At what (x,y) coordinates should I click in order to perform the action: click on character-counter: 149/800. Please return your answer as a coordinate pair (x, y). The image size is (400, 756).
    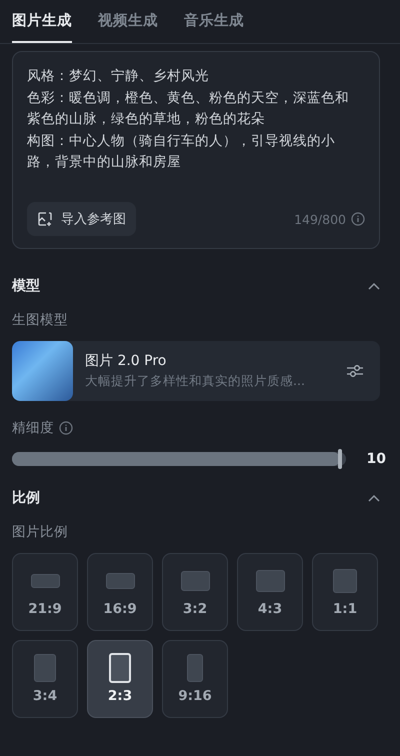
    Looking at the image, I should click on (320, 219).